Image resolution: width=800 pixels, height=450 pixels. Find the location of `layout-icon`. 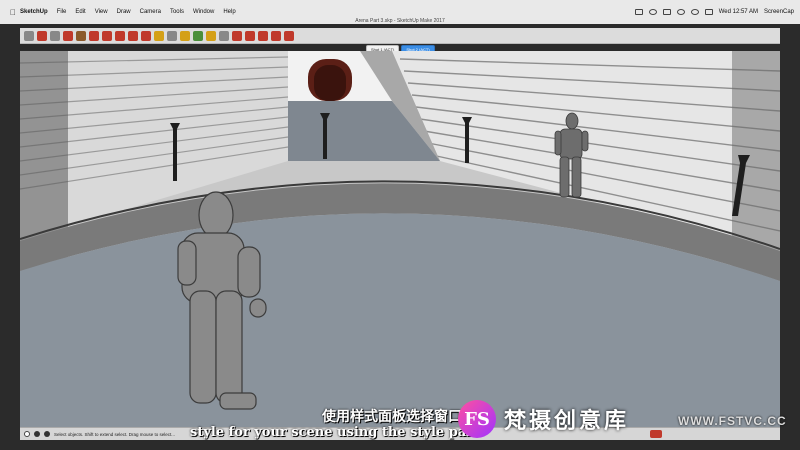

layout-icon is located at coordinates (276, 35).